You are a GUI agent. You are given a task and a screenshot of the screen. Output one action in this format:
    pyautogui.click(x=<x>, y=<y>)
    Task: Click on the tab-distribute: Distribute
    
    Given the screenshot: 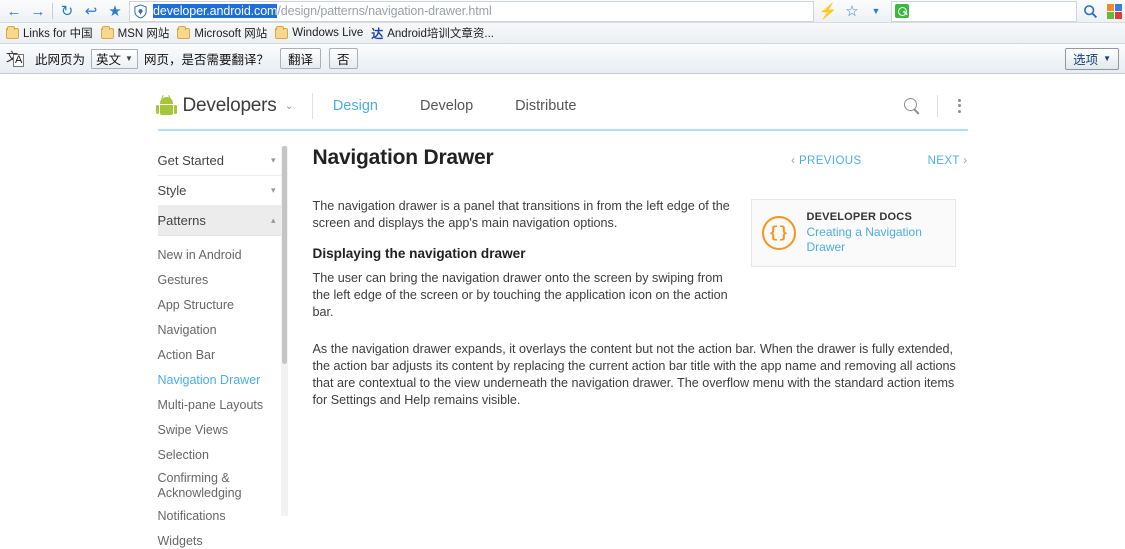 What is the action you would take?
    pyautogui.click(x=545, y=106)
    